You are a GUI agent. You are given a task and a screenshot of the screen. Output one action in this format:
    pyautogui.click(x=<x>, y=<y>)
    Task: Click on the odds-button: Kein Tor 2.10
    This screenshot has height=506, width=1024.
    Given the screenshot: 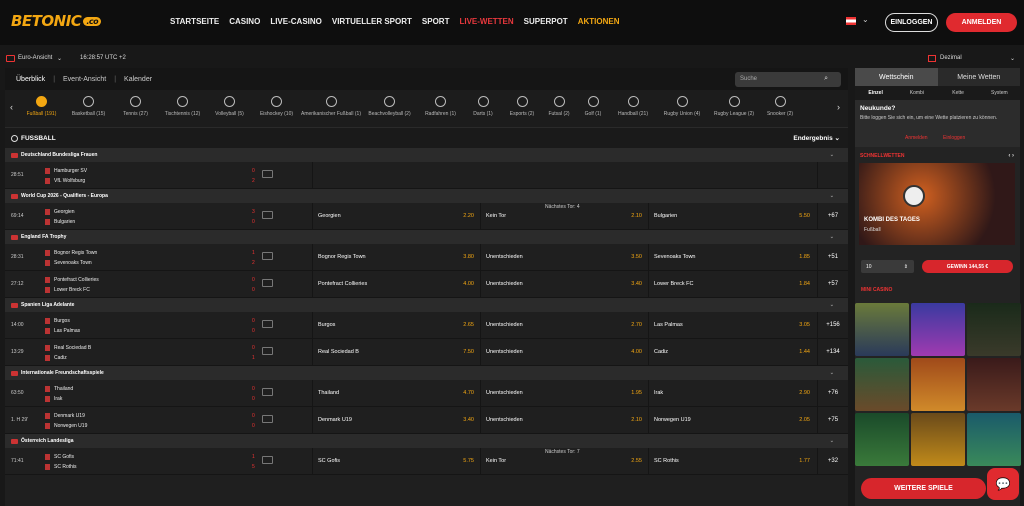 What is the action you would take?
    pyautogui.click(x=563, y=216)
    